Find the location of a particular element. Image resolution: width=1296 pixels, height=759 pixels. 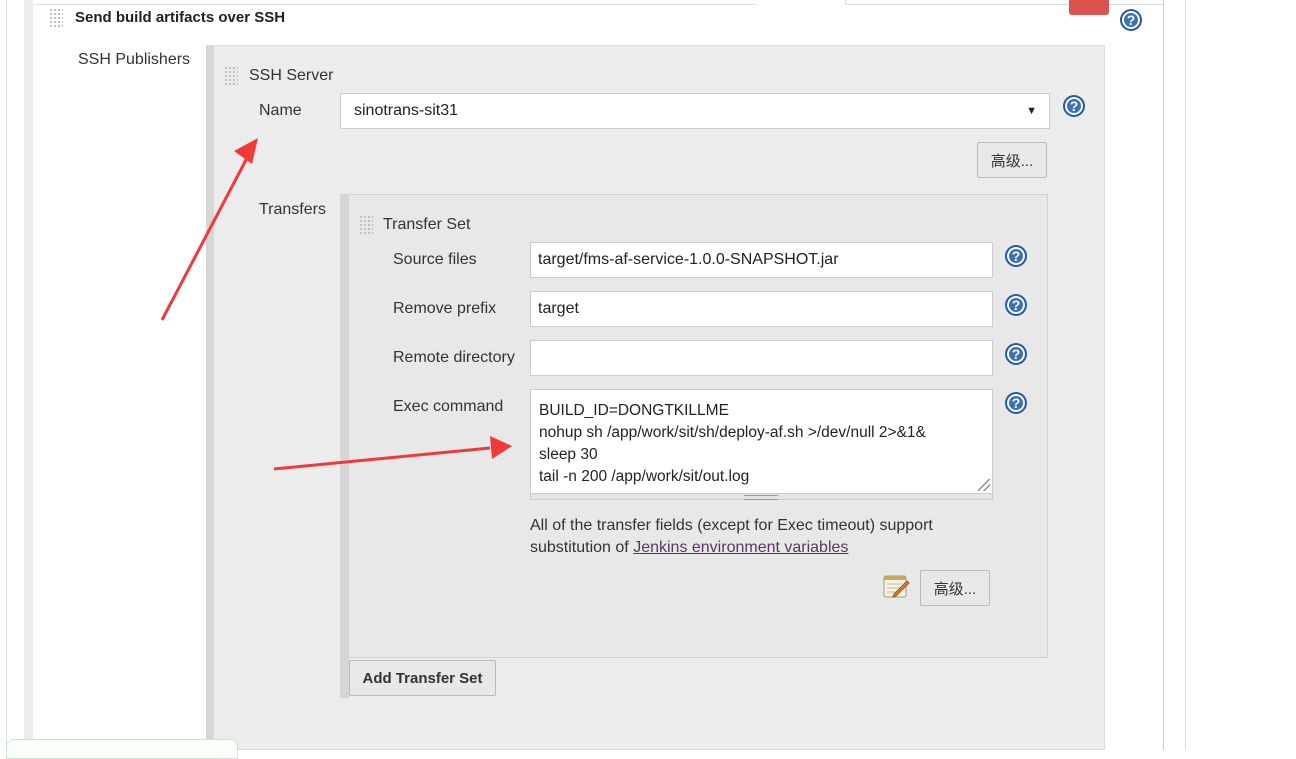

red-arrow-to-exec-command is located at coordinates (392, 453).